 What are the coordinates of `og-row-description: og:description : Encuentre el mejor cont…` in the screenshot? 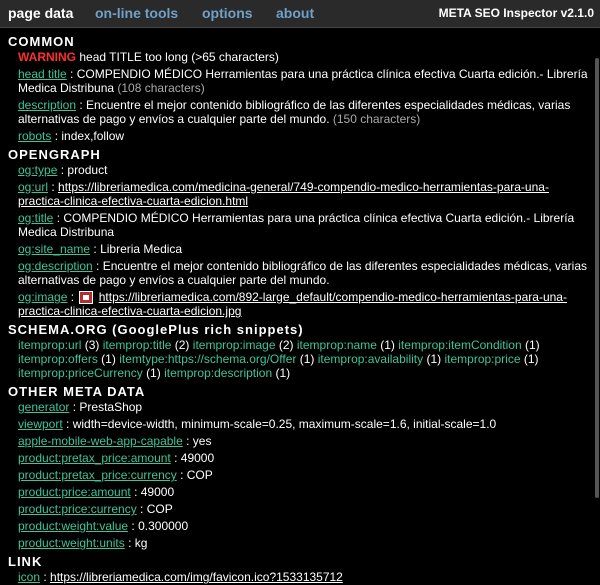 It's located at (303, 273).